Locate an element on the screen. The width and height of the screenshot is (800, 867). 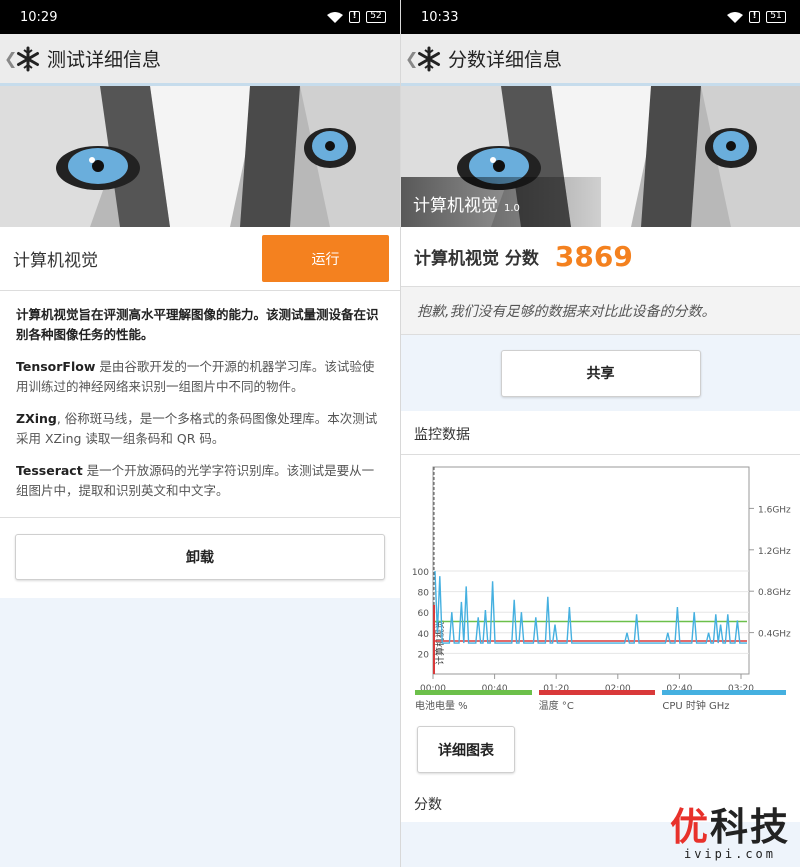
x-tick-label: 02:40 is located at coordinates (679, 687).